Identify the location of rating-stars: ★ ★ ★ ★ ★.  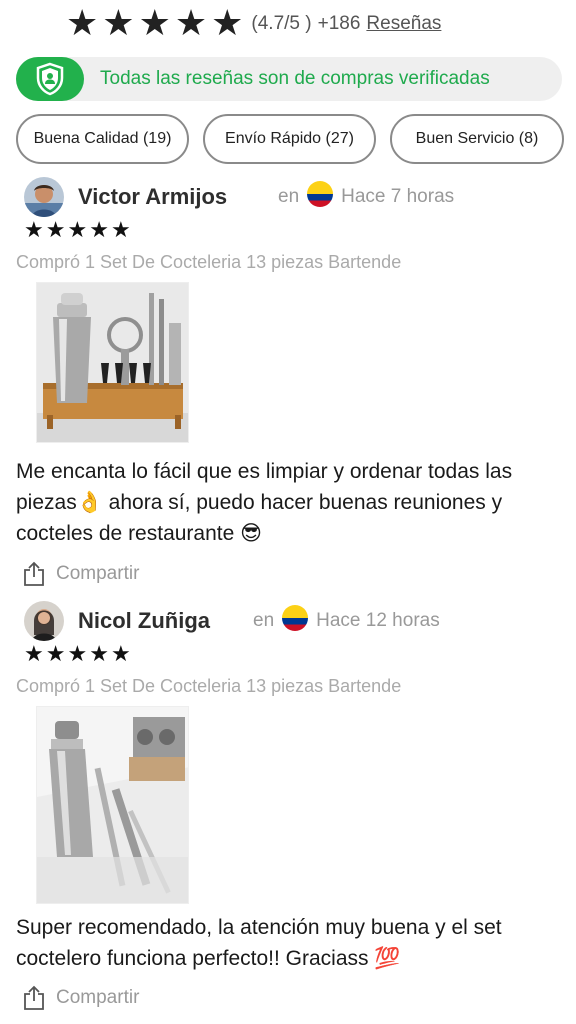
(154, 24).